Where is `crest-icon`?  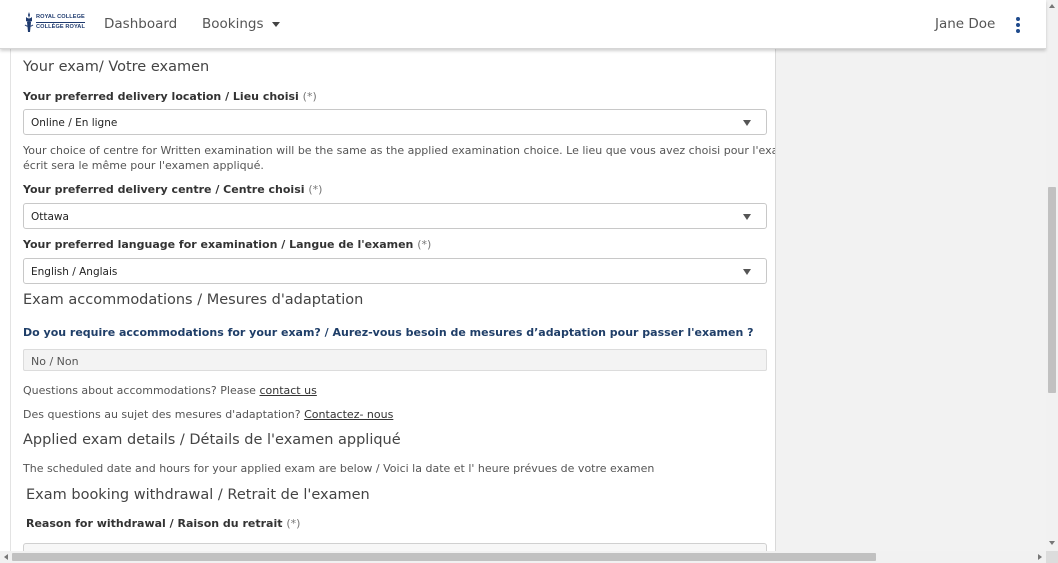
crest-icon is located at coordinates (29, 22).